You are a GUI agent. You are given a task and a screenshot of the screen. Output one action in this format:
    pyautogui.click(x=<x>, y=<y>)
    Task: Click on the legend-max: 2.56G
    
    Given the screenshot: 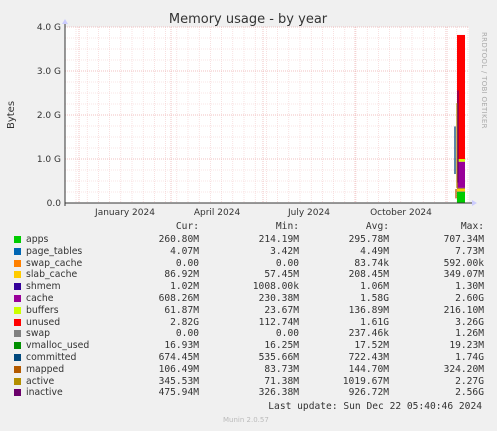 What is the action you would take?
    pyautogui.click(x=469, y=393)
    